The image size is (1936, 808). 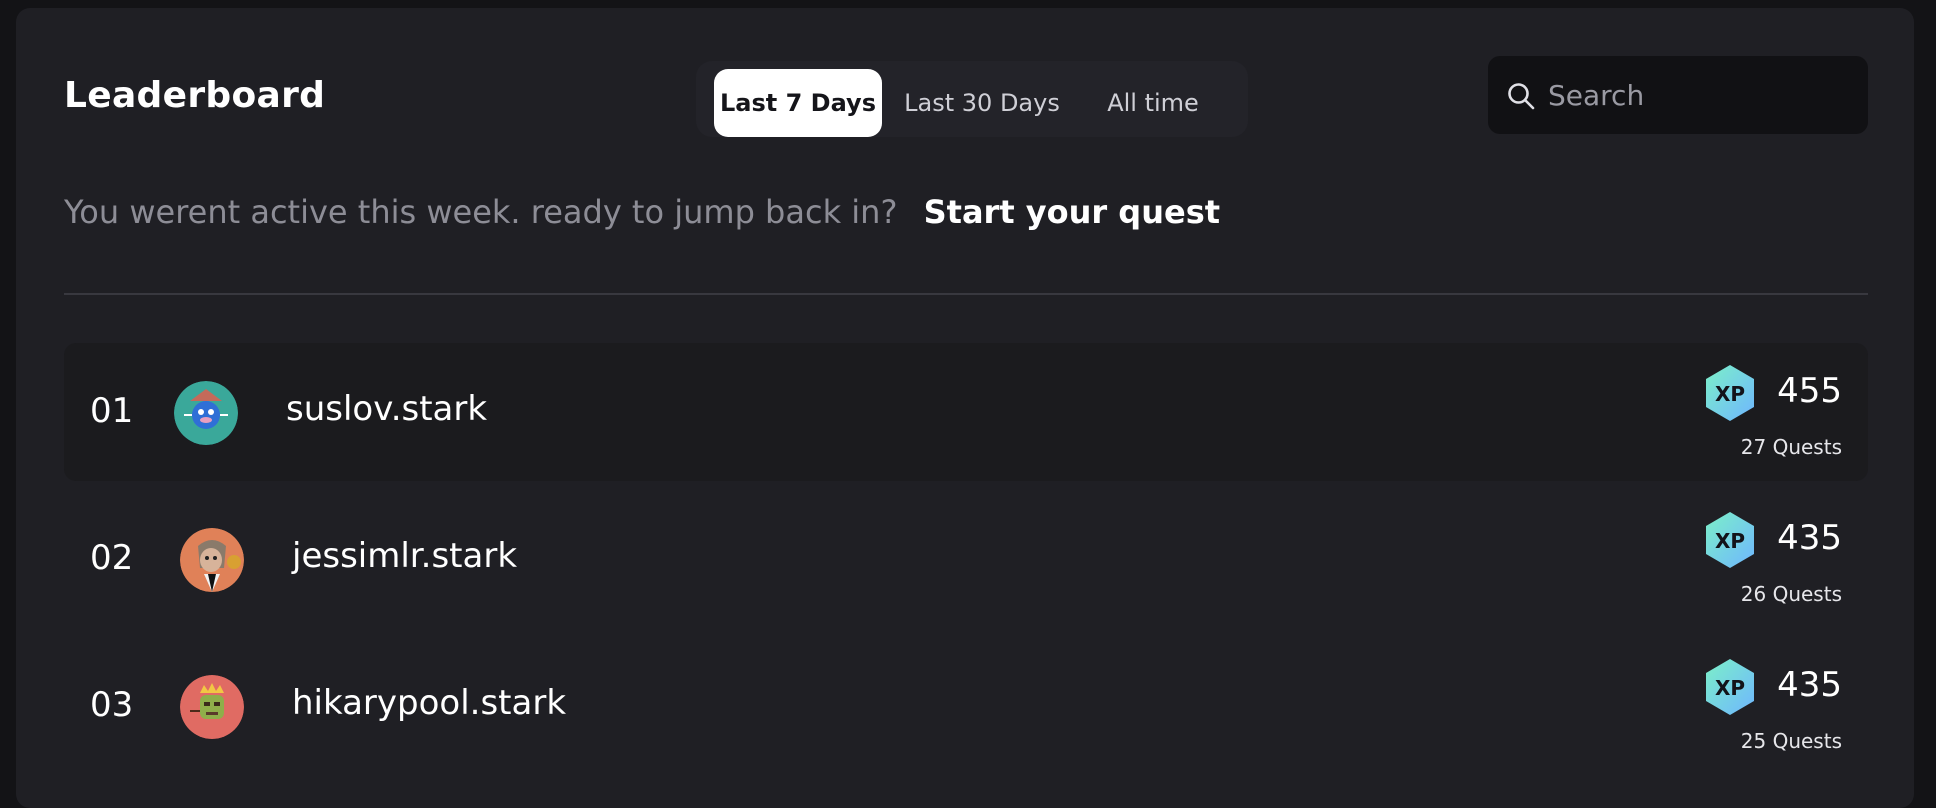 I want to click on rank-number: 01, so click(x=112, y=411).